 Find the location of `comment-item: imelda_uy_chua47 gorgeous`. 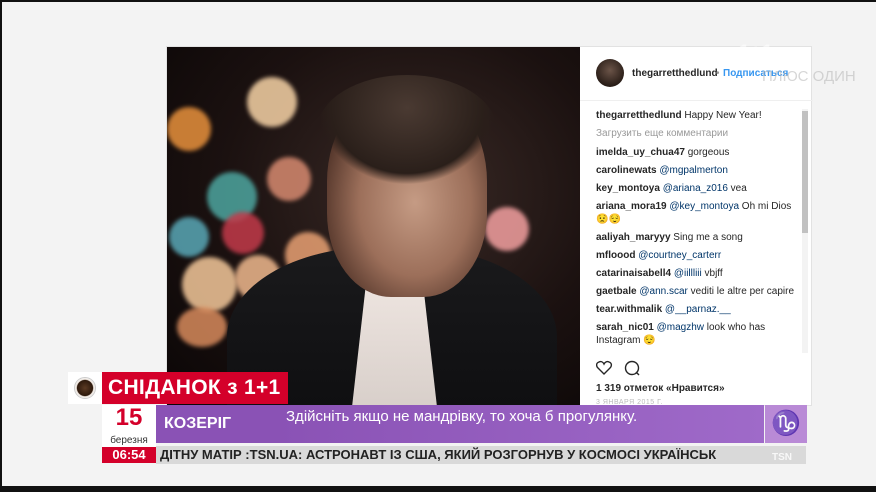

comment-item: imelda_uy_chua47 gorgeous is located at coordinates (698, 152).